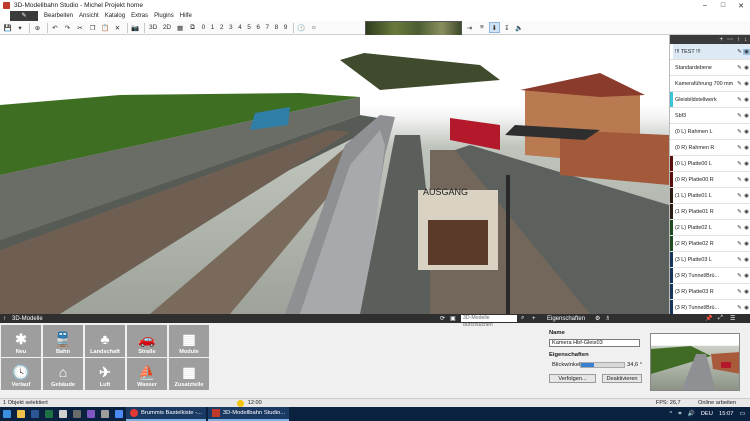 The width and height of the screenshot is (750, 421). What do you see at coordinates (21, 374) in the screenshot?
I see `model-category-tile: 🕓 Verlauf` at bounding box center [21, 374].